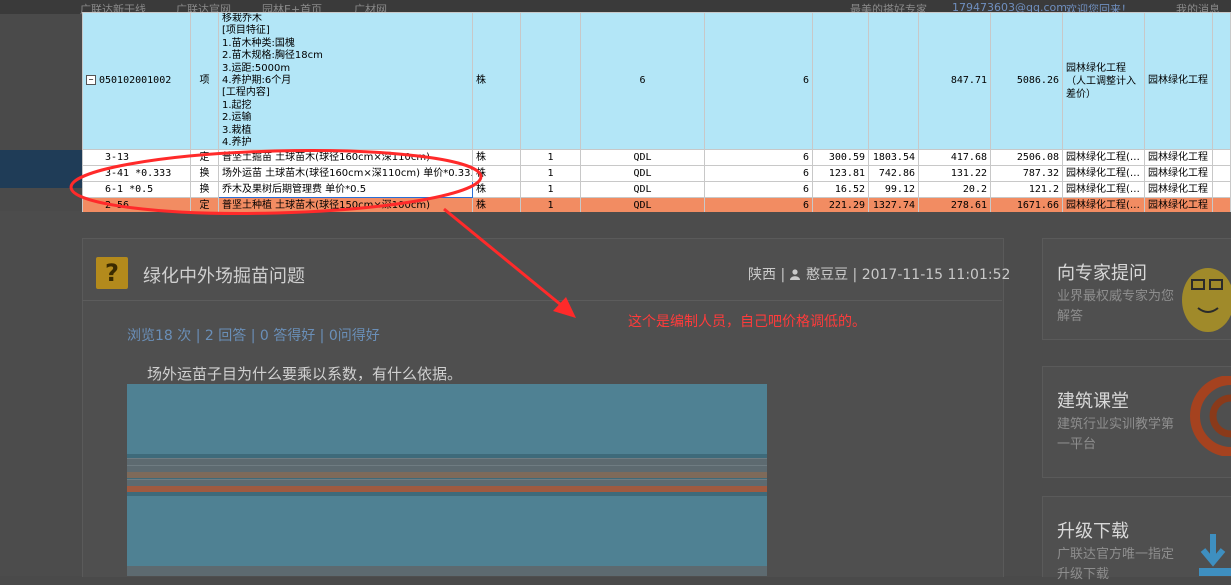 Image resolution: width=1231 pixels, height=585 pixels. I want to click on collapse-icon: −, so click(91, 80).